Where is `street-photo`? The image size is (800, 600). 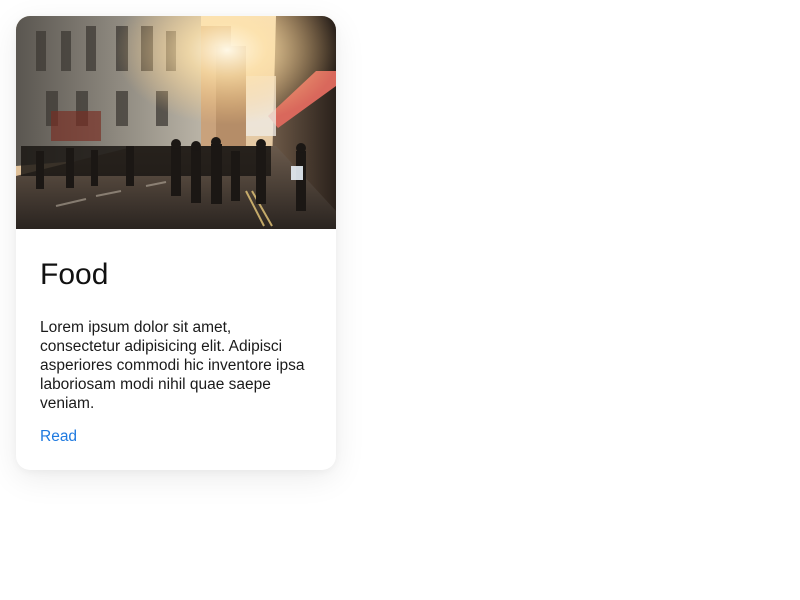
street-photo is located at coordinates (176, 122).